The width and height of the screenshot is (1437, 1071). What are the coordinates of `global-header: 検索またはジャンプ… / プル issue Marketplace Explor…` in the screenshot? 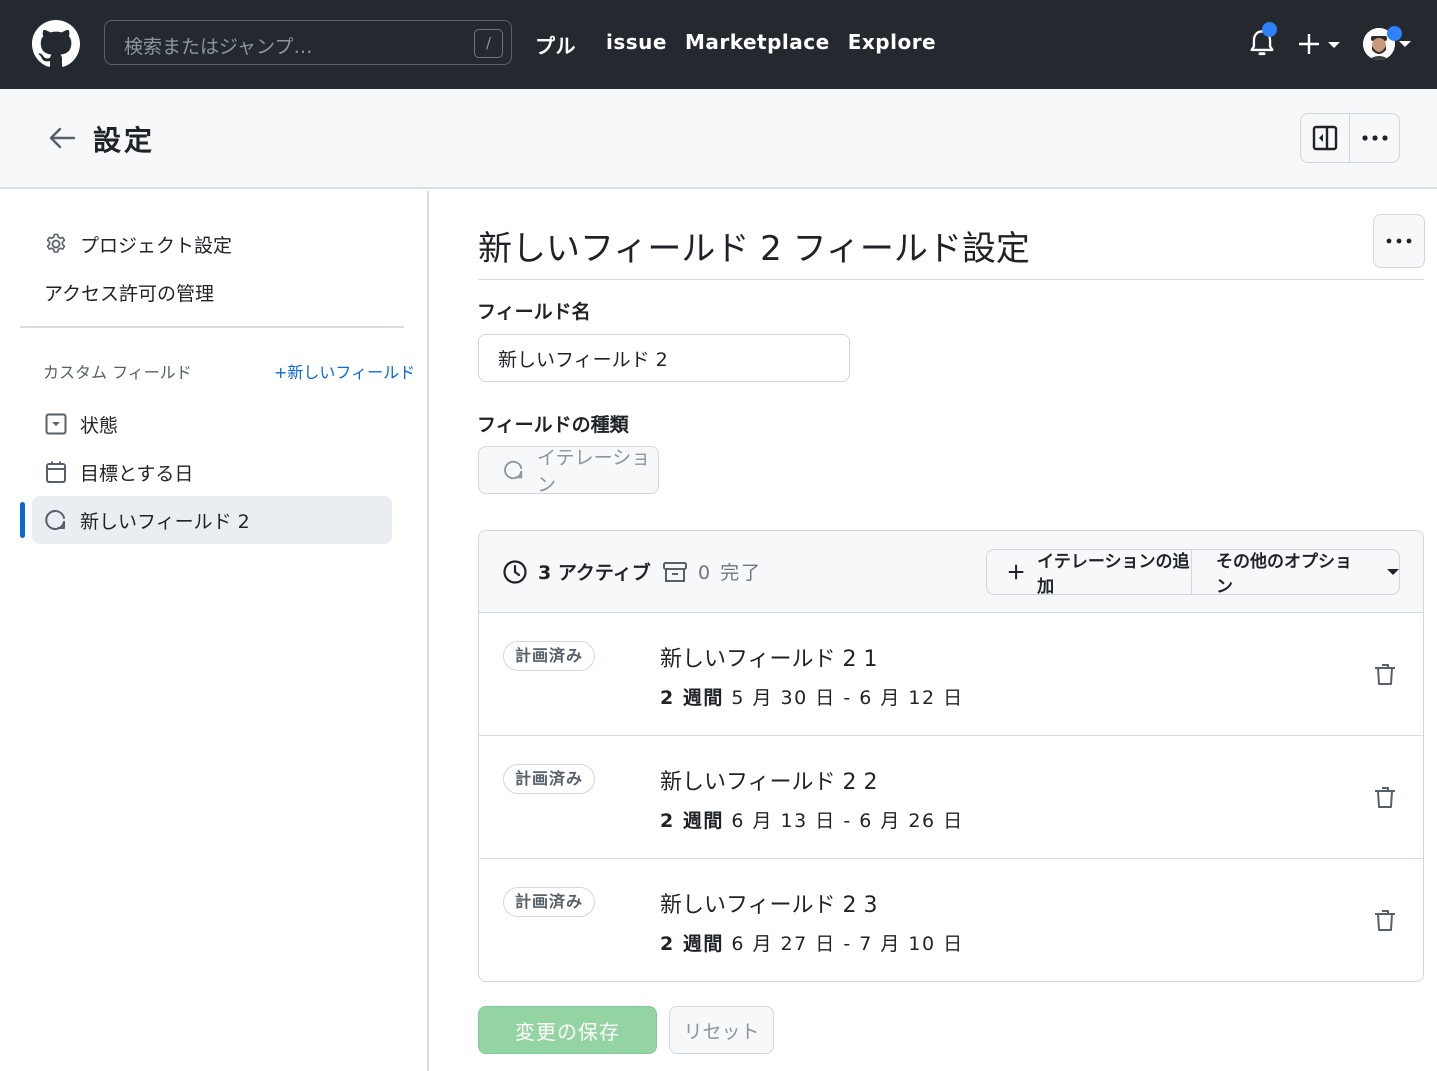 It's located at (718, 44).